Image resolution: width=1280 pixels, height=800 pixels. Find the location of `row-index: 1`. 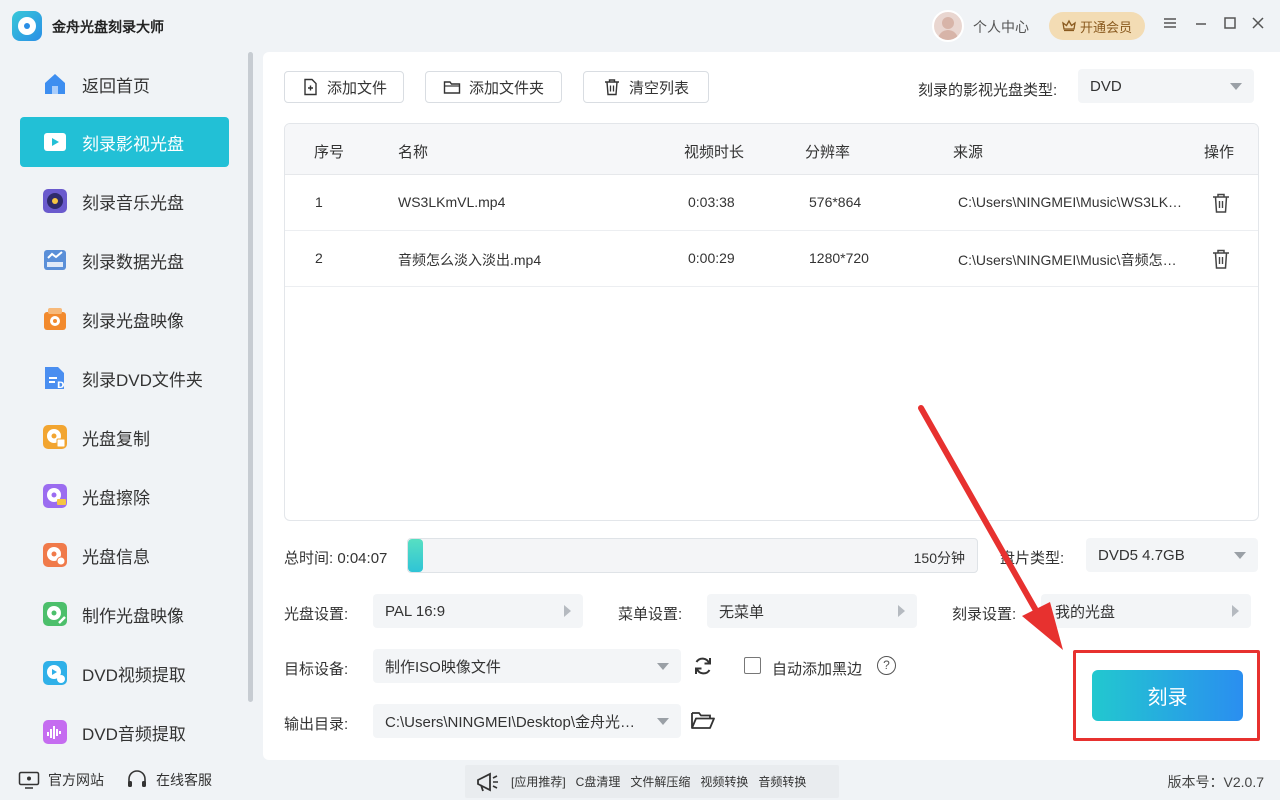

row-index: 1 is located at coordinates (319, 202).